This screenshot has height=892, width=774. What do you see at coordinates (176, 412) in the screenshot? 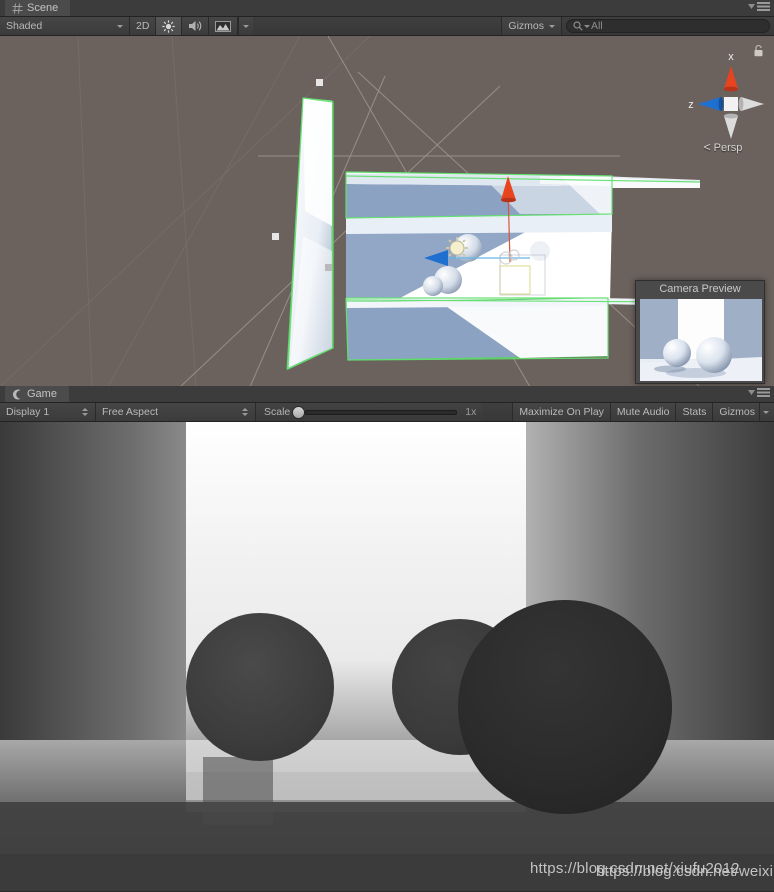
I see `aspect-dropdown: Free Aspect` at bounding box center [176, 412].